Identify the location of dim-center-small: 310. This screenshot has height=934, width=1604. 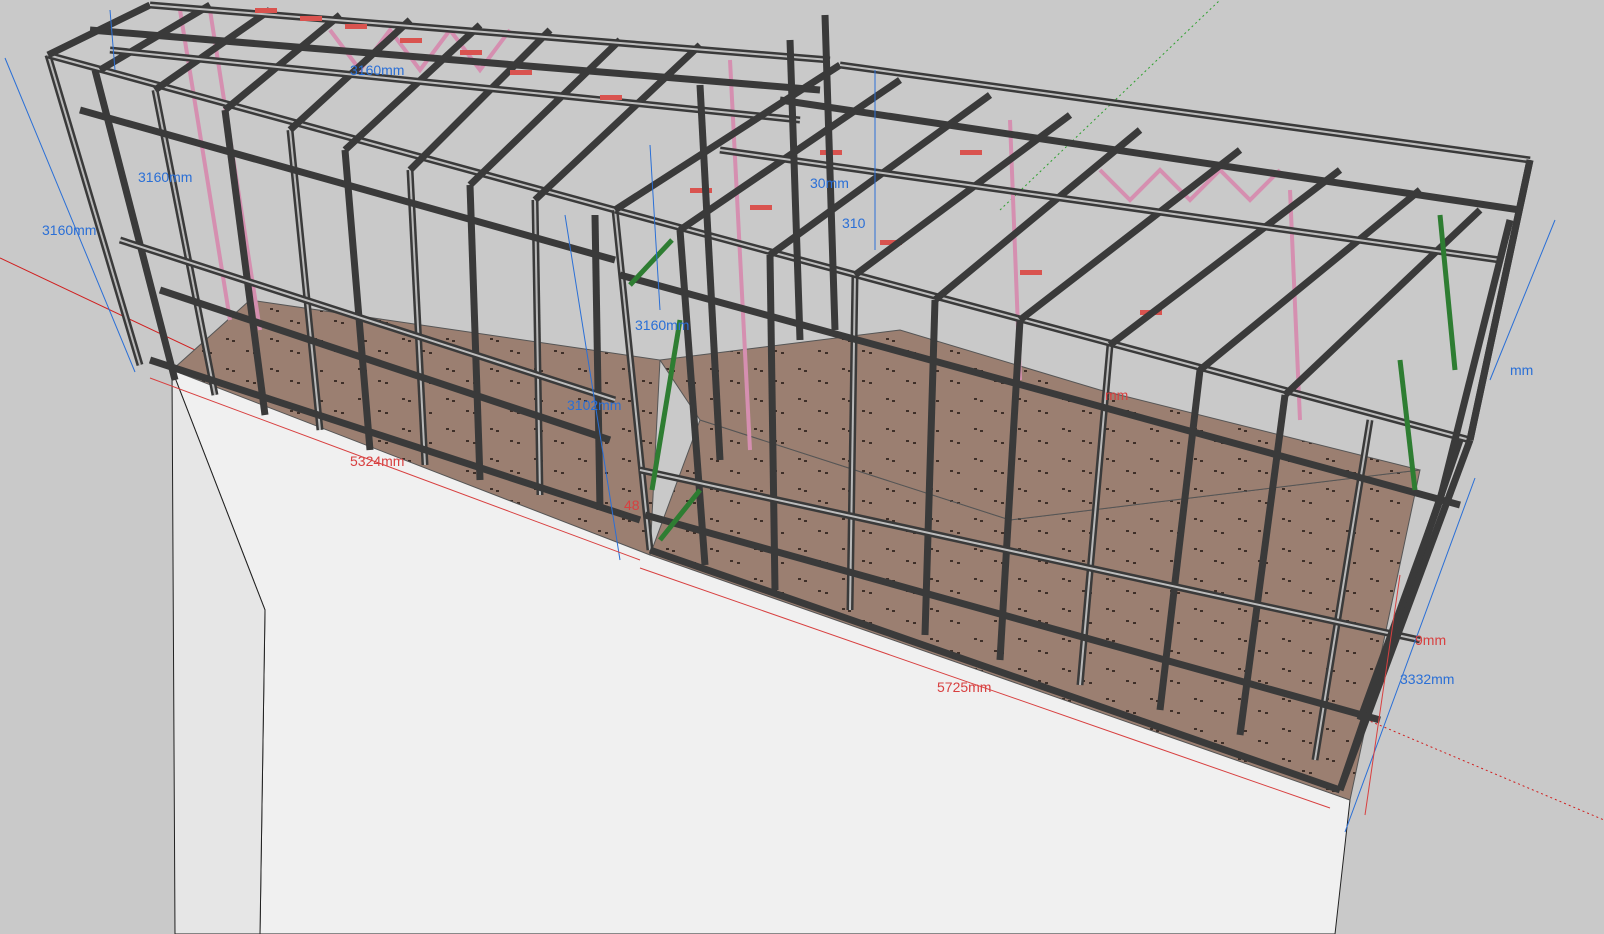
(854, 223).